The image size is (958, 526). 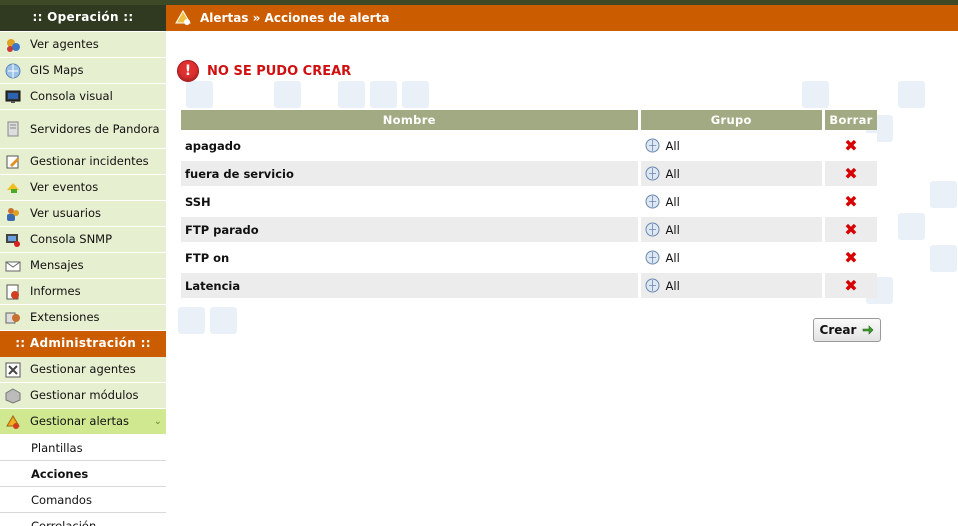 I want to click on admin-section-title: :: Administración ::, so click(x=83, y=344).